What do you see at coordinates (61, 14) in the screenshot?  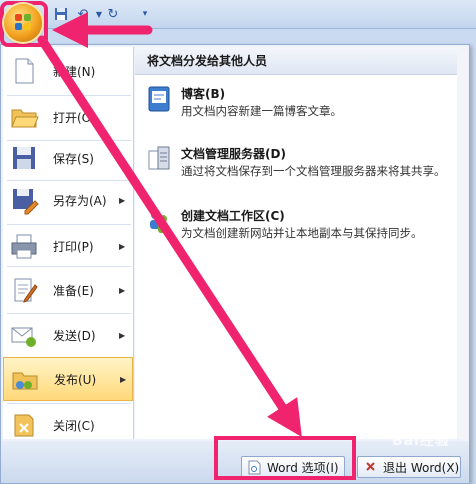 I see `save-icon` at bounding box center [61, 14].